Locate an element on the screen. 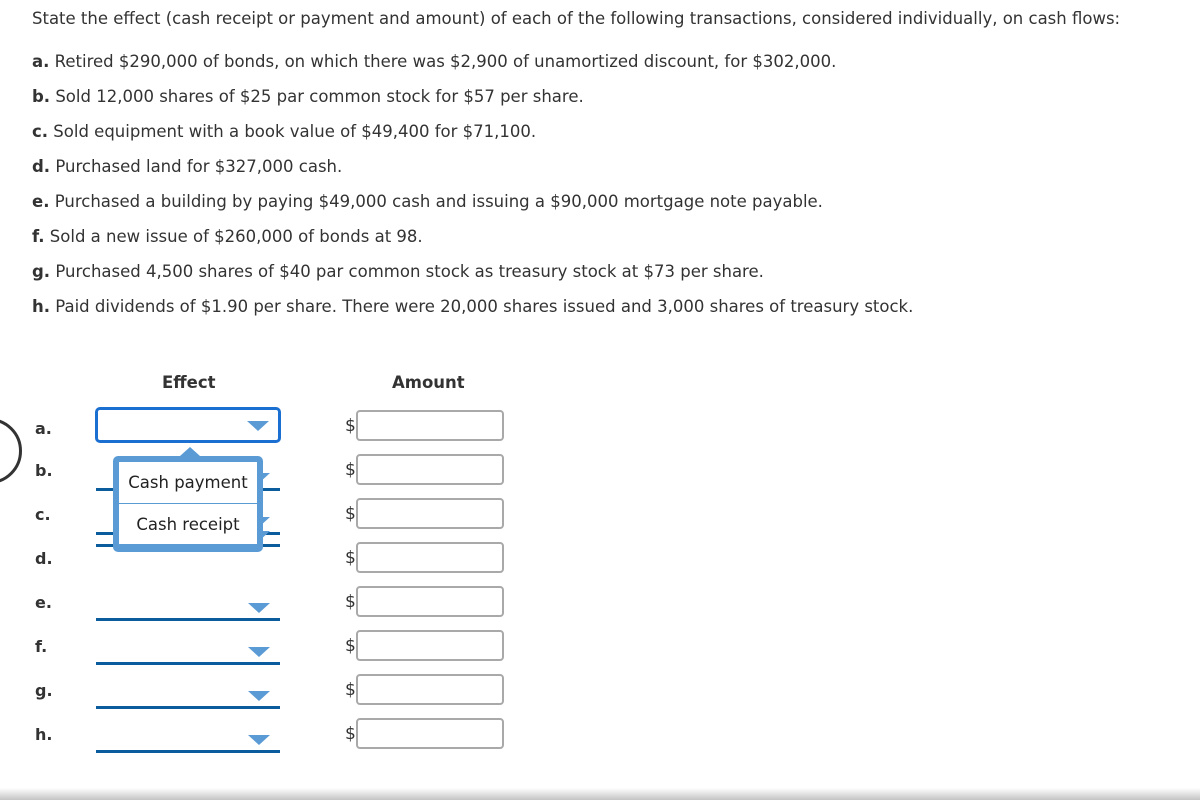 This screenshot has height=800, width=1200. amount-input-e is located at coordinates (430, 601).